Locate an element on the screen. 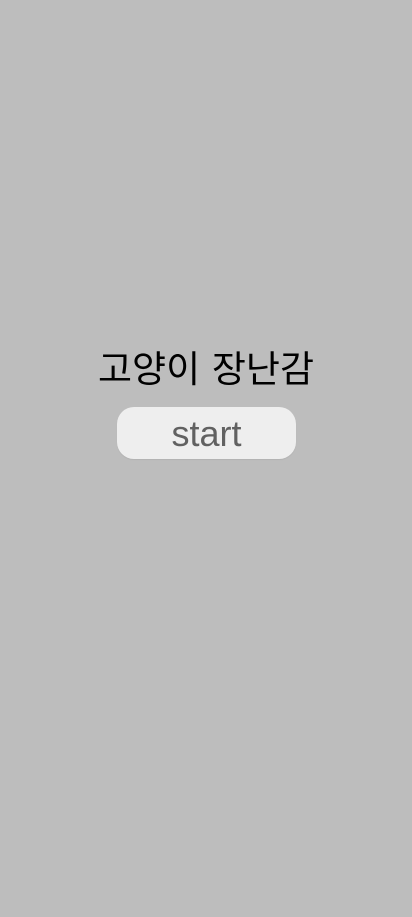  start-button-label: start is located at coordinates (206, 433).